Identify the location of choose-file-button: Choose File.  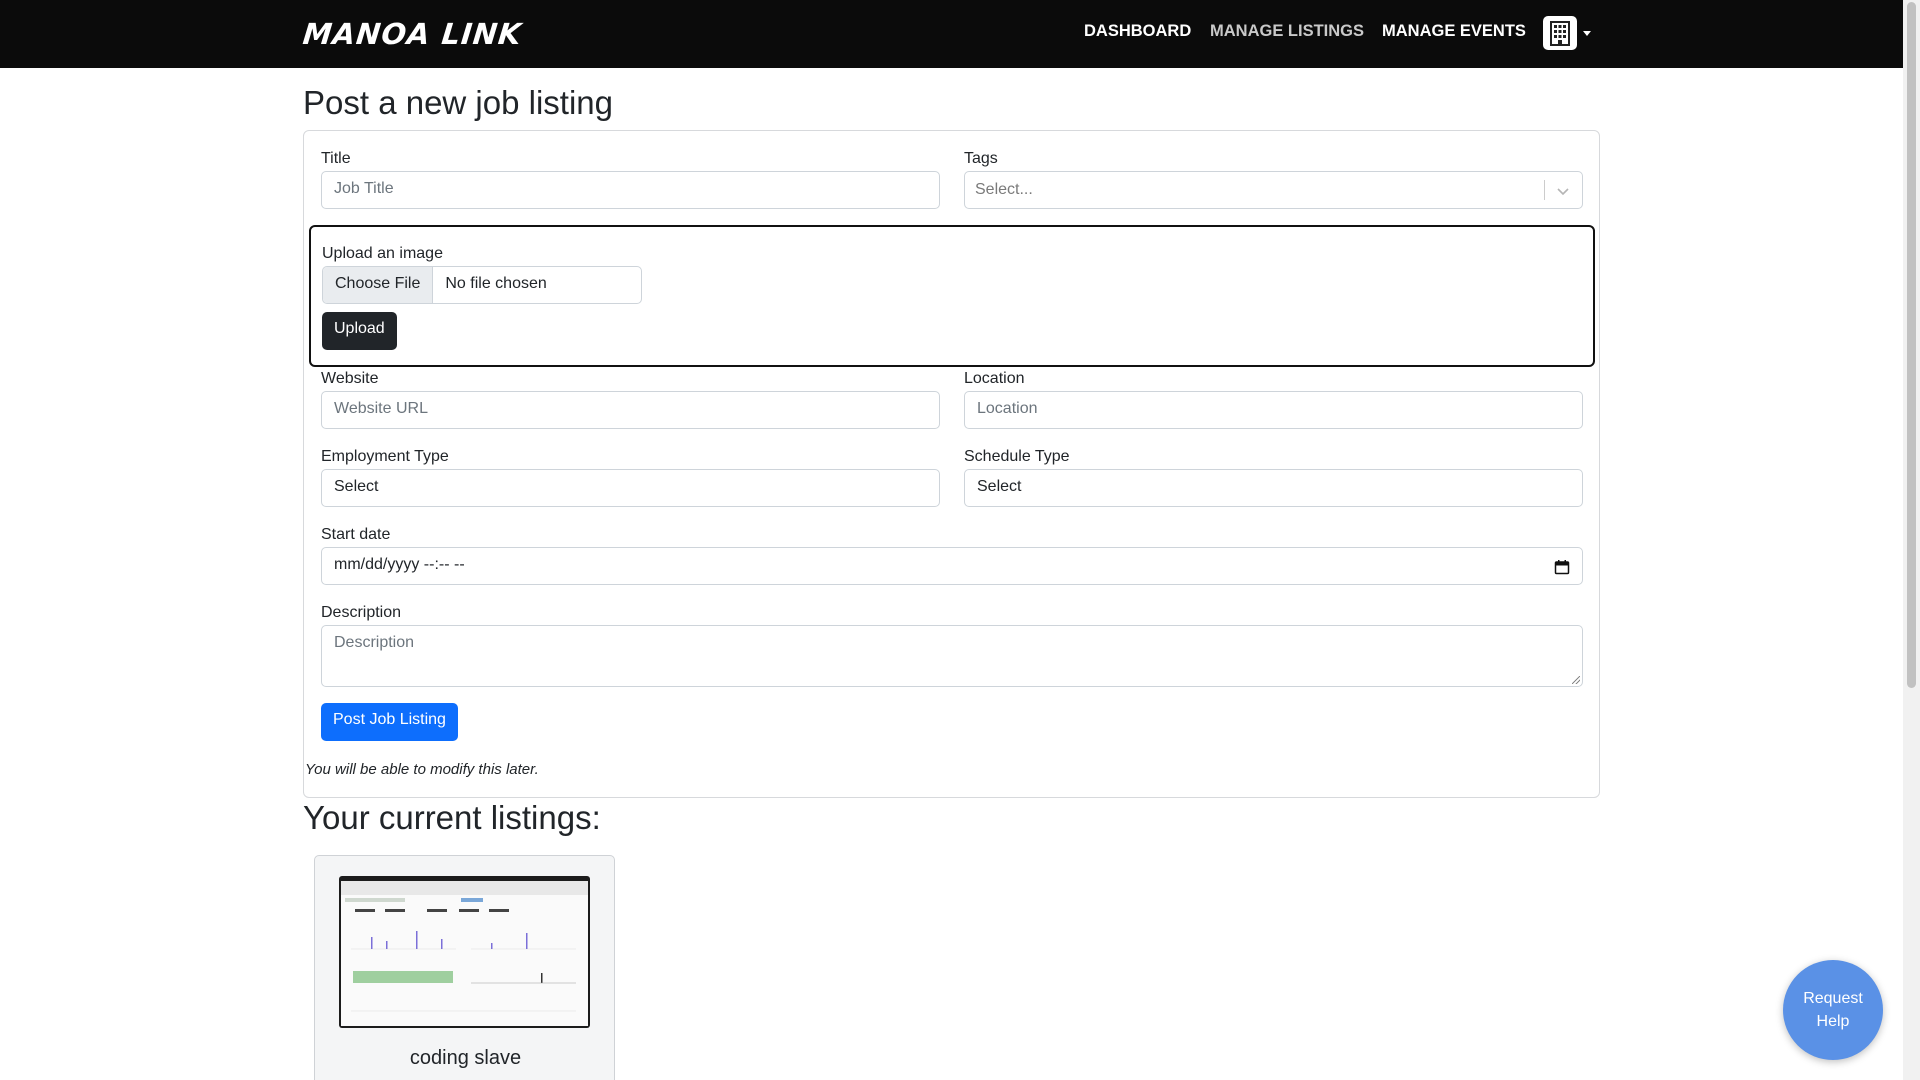
(378, 285).